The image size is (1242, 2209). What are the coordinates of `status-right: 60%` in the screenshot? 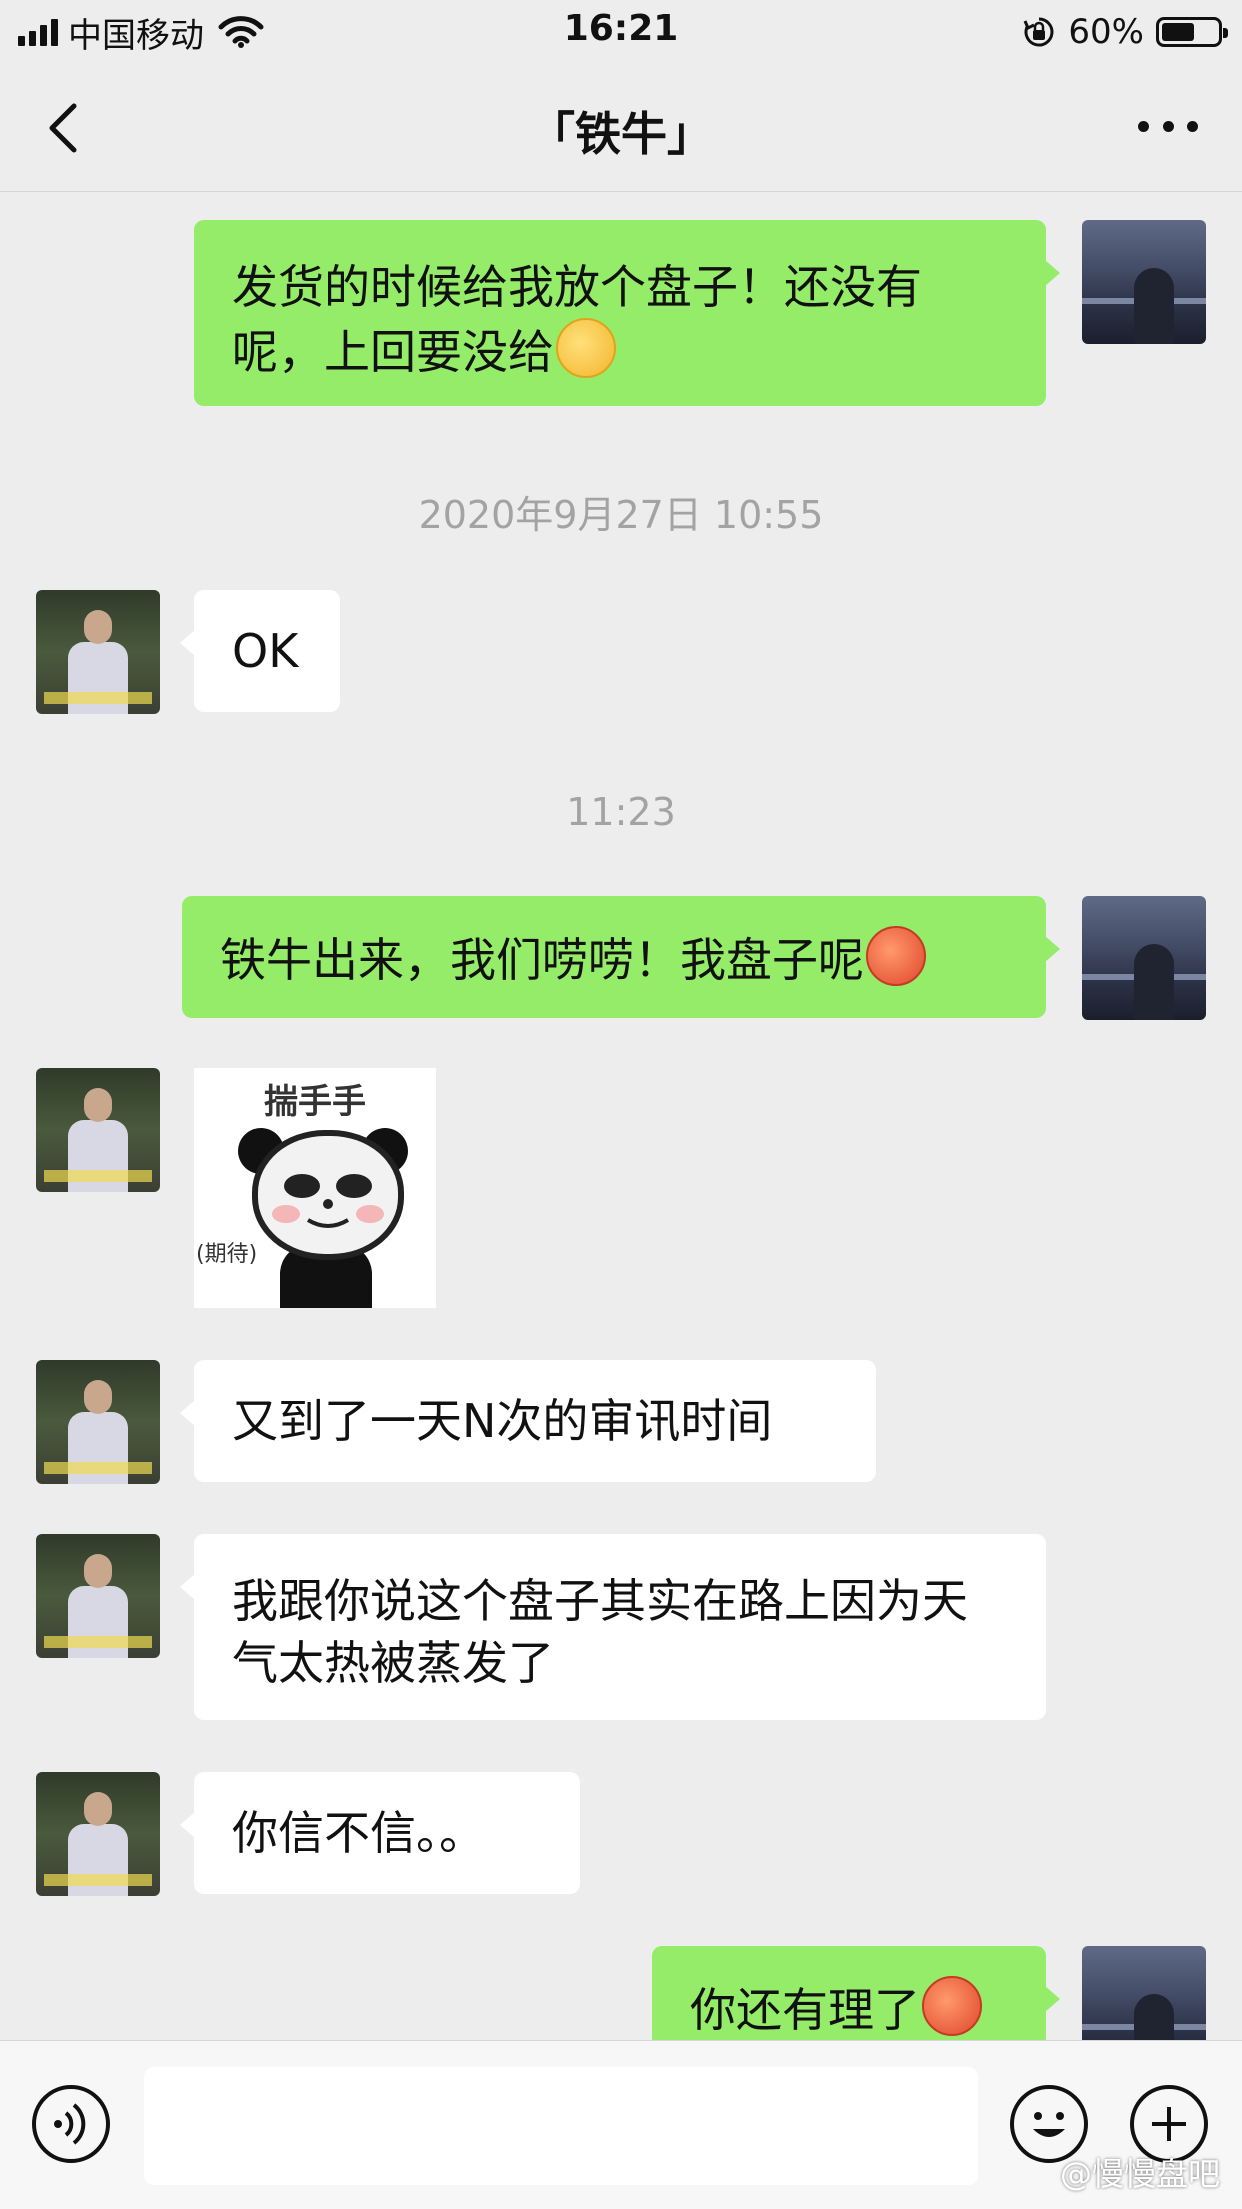 It's located at (1125, 32).